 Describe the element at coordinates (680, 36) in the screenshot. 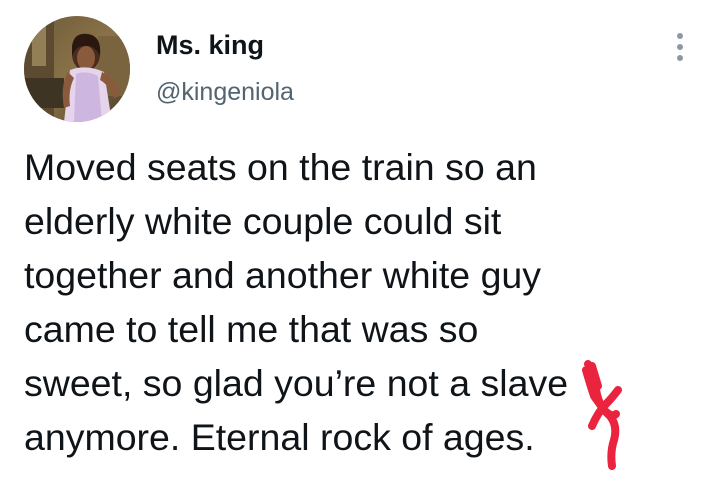

I see `more-vertical-icon` at that location.